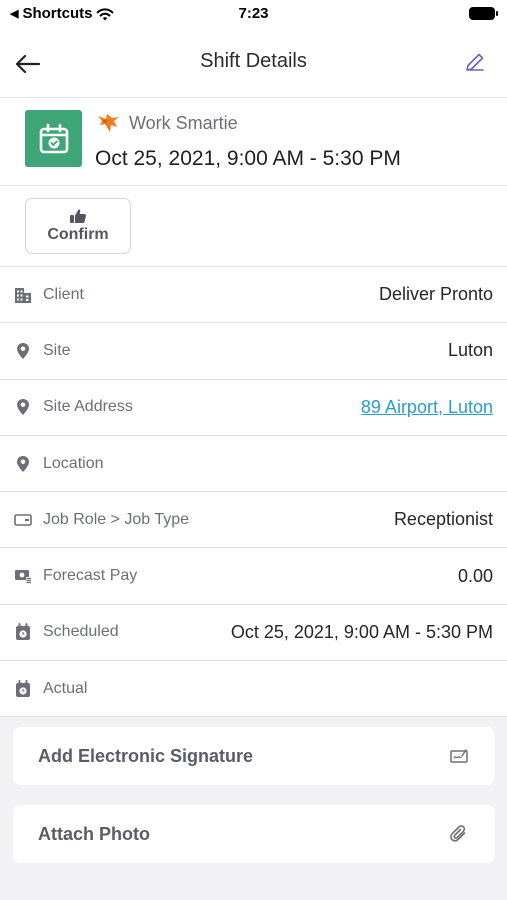 The image size is (507, 900). I want to click on thumbs-up-icon, so click(78, 216).